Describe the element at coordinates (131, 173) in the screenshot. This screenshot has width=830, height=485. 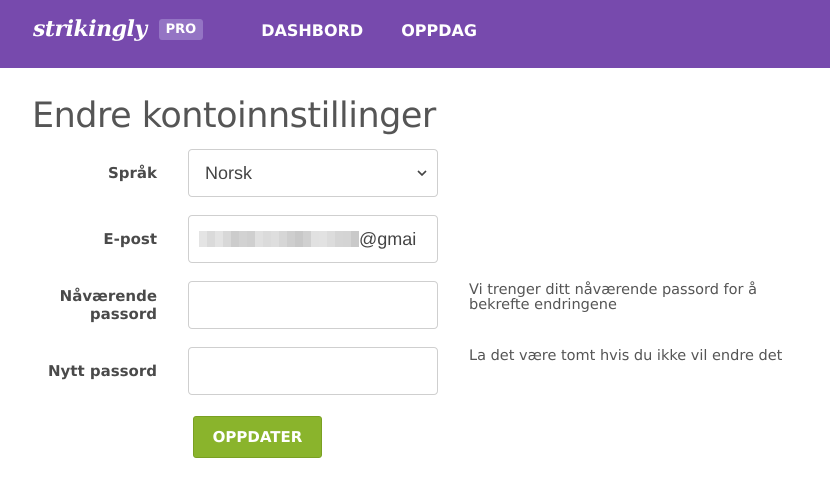
I see `field-label: Språk` at that location.